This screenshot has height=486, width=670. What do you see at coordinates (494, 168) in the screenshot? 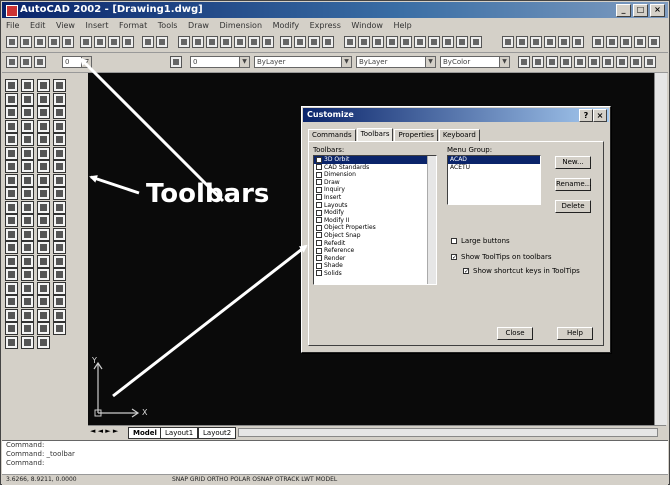
I see `menu-group-item: ACETU` at bounding box center [494, 168].